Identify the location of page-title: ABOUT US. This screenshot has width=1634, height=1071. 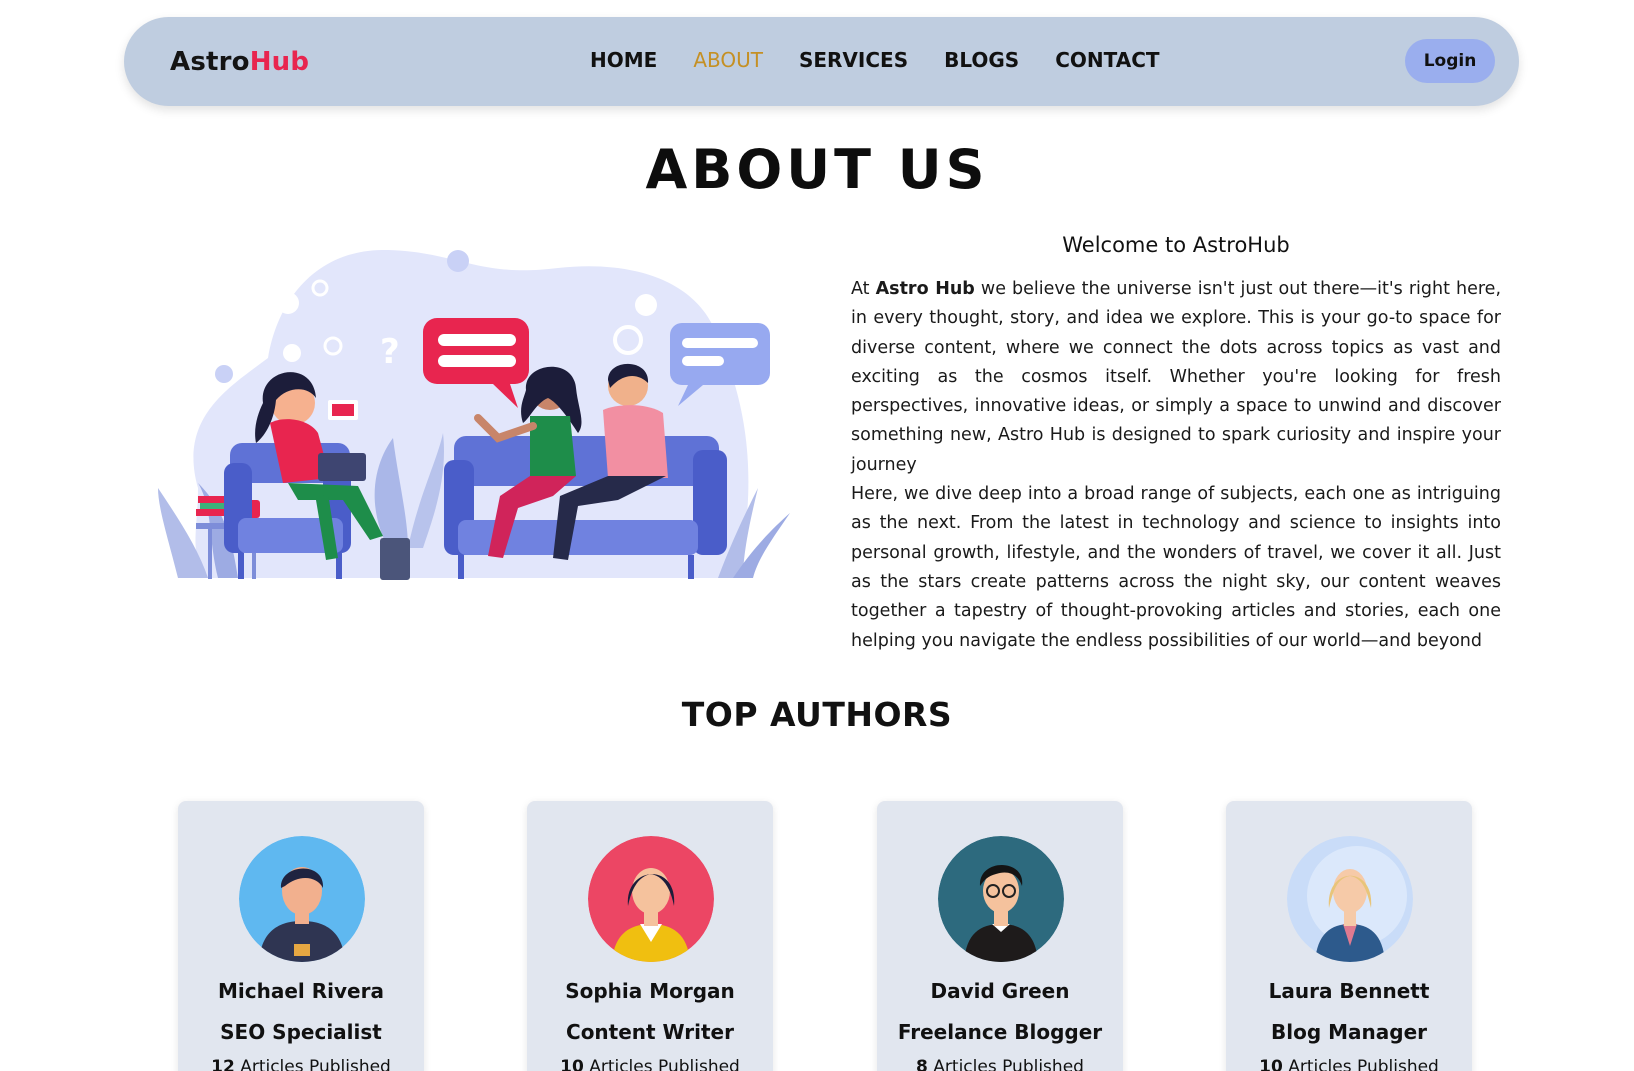
(817, 169).